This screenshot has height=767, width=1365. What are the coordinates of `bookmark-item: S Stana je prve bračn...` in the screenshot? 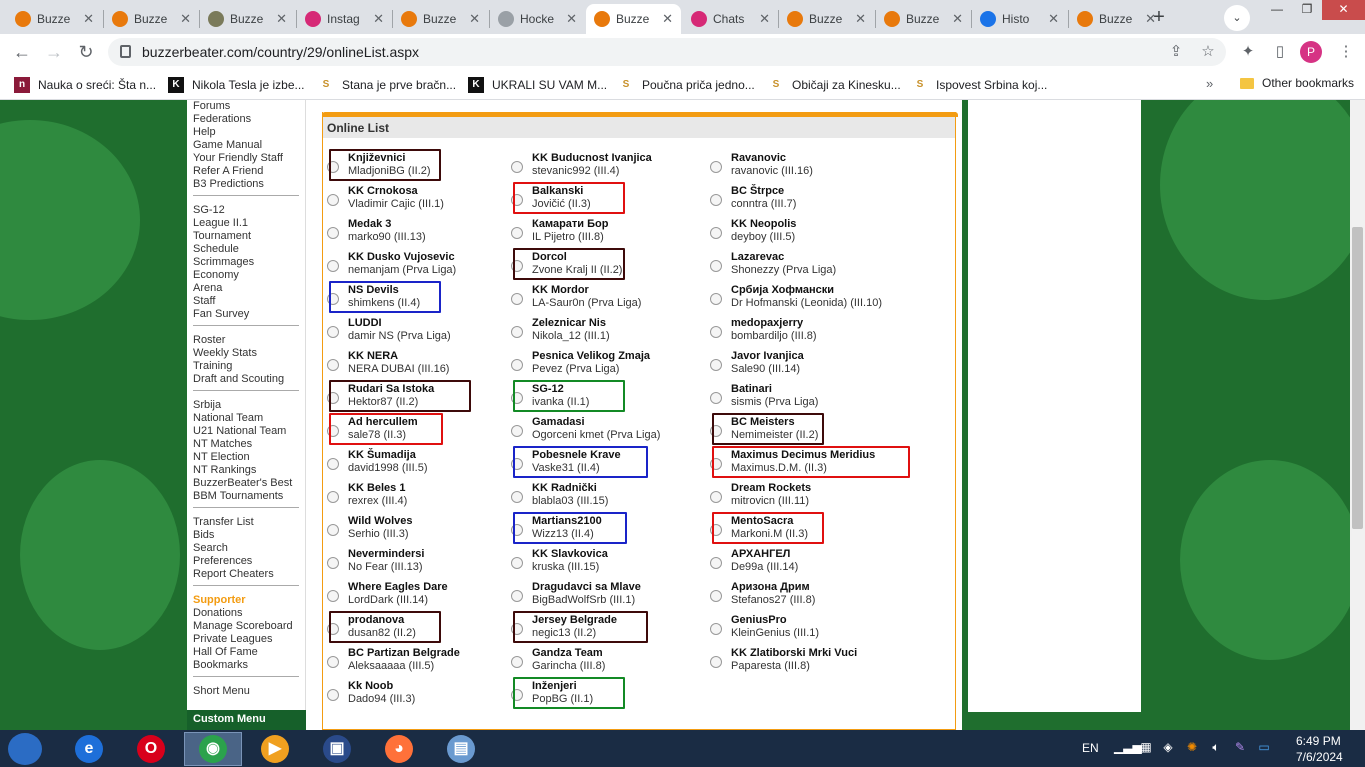 It's located at (387, 85).